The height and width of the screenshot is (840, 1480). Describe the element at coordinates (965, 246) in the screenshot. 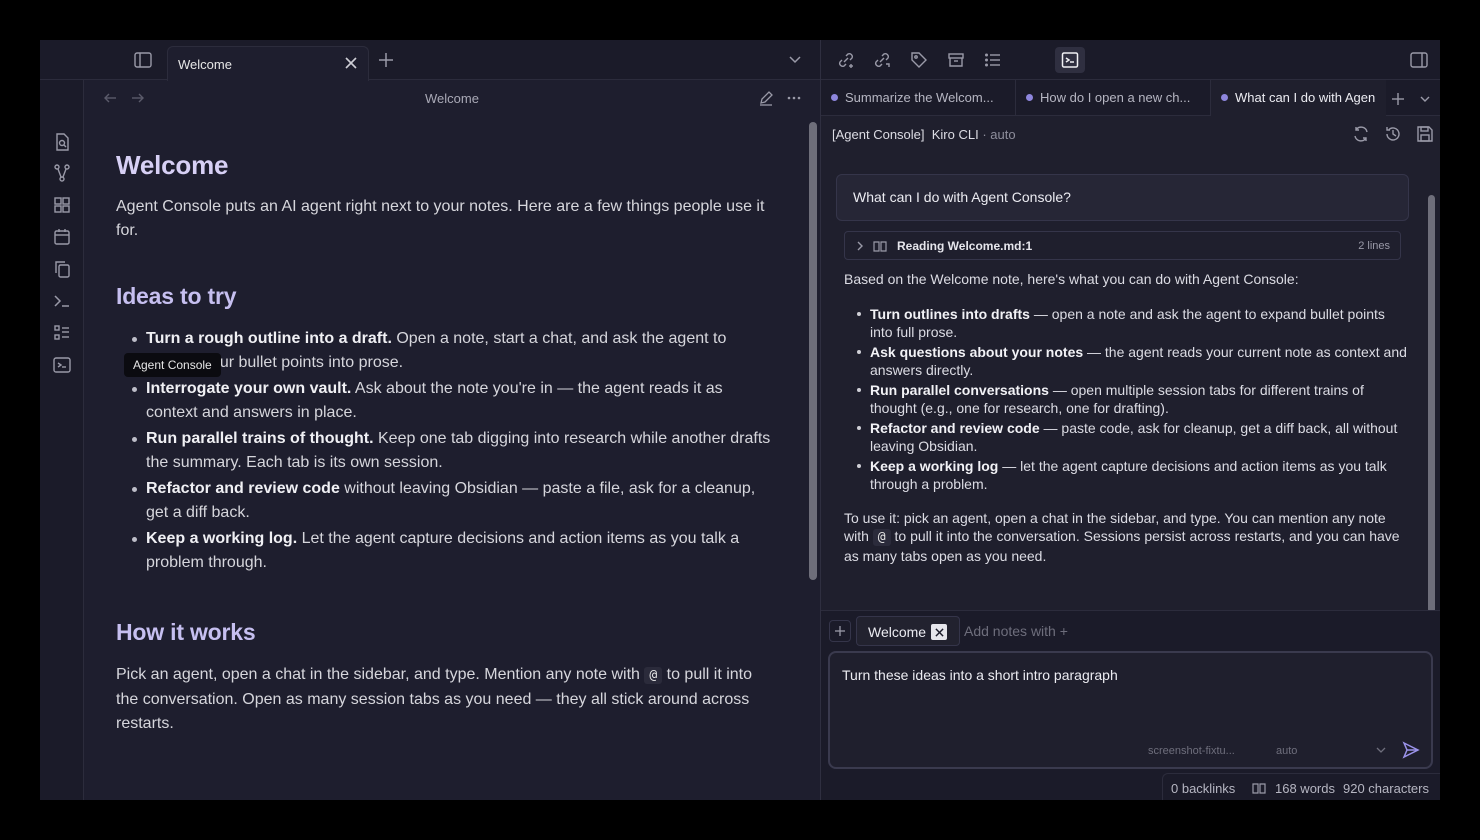

I see `tool-call-label: Reading Welcome.md:1` at that location.